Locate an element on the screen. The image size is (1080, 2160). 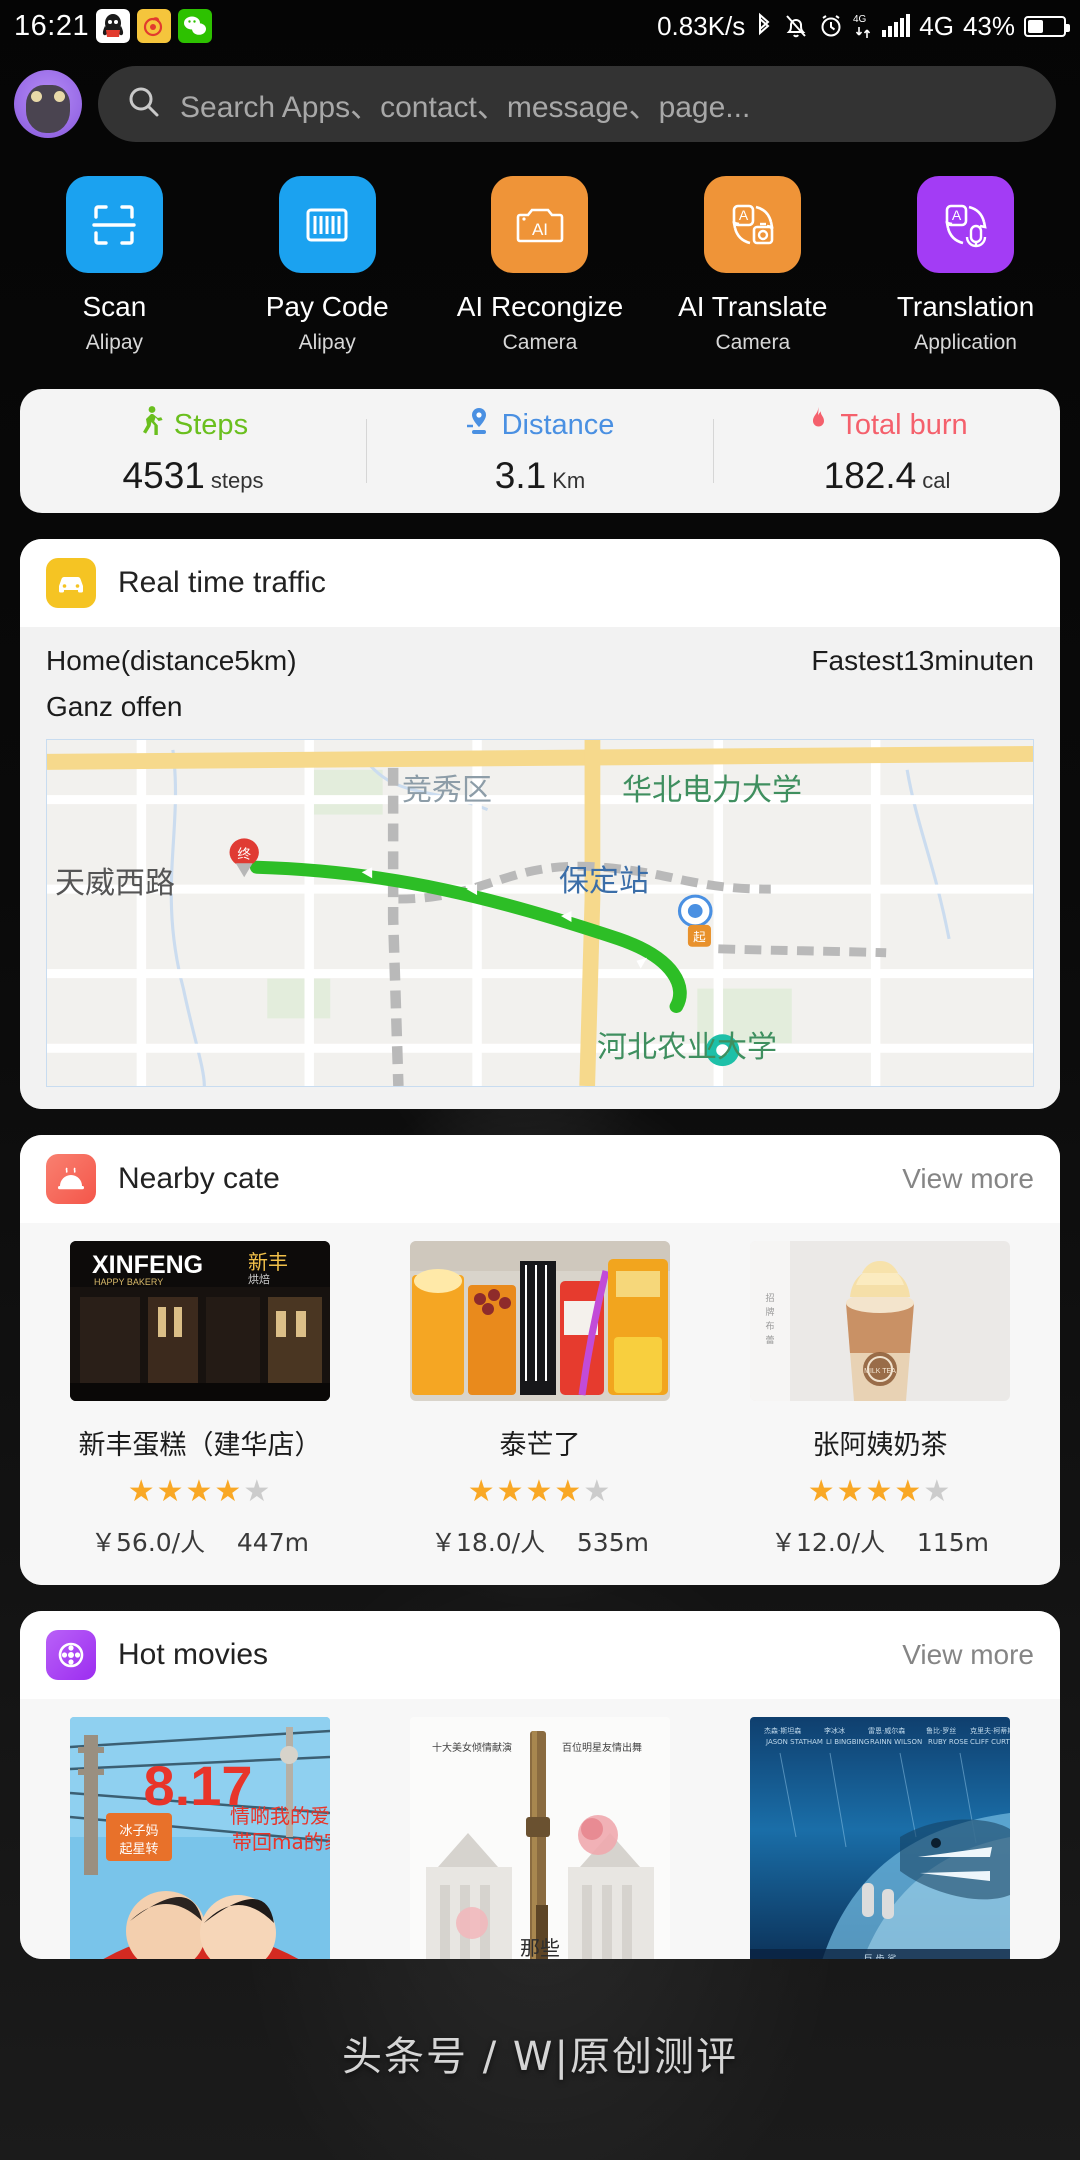
svg-text: 百位明星友情出舞 is located at coordinates (602, 1747).